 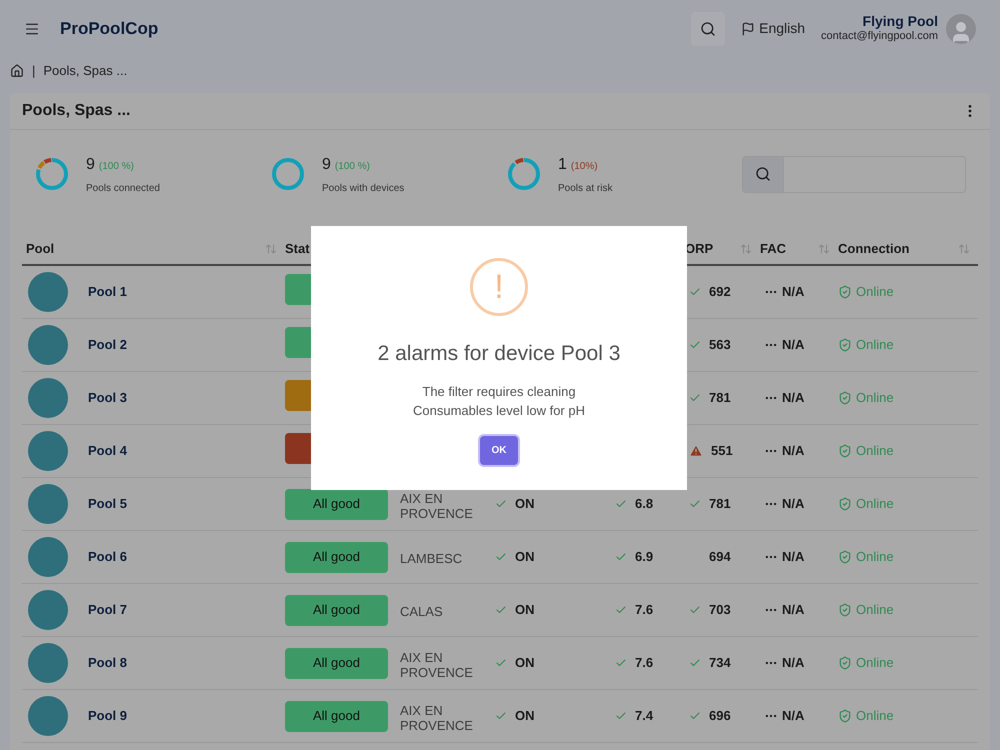 I want to click on pool-name: Pool 8, so click(x=108, y=663).